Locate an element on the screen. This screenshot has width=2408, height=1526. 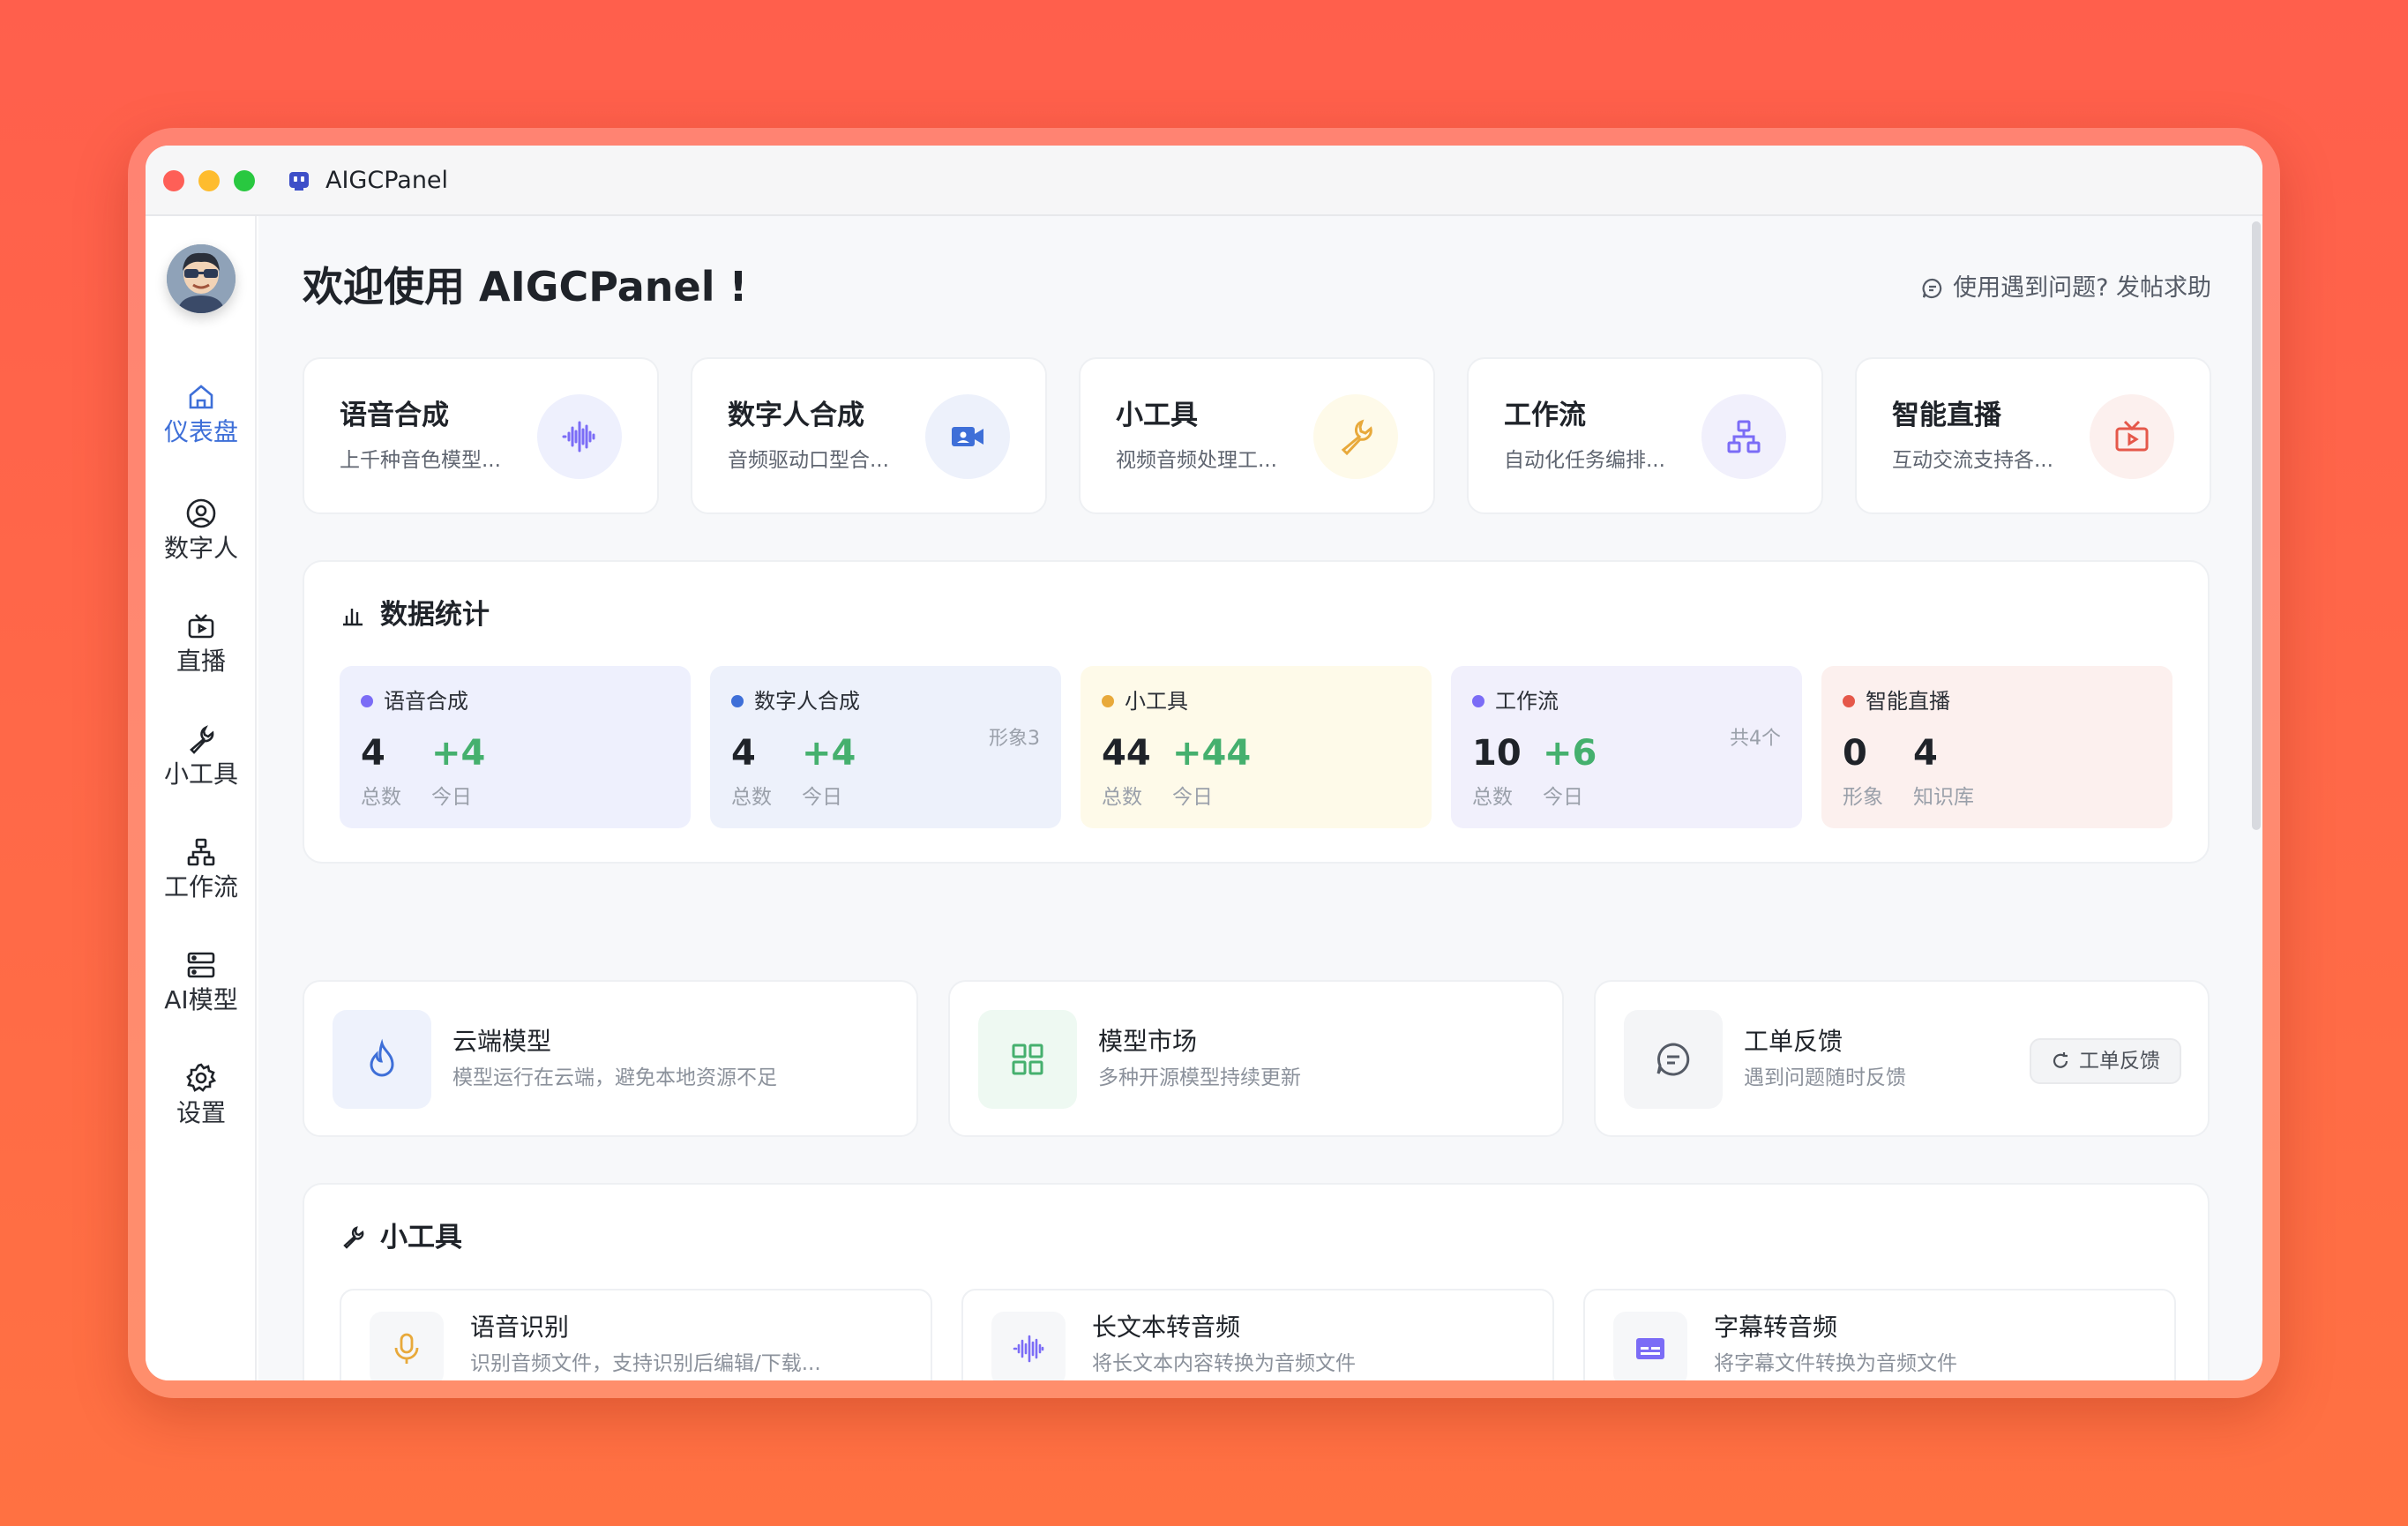
stat-avatar-count: 0 is located at coordinates (1855, 753).